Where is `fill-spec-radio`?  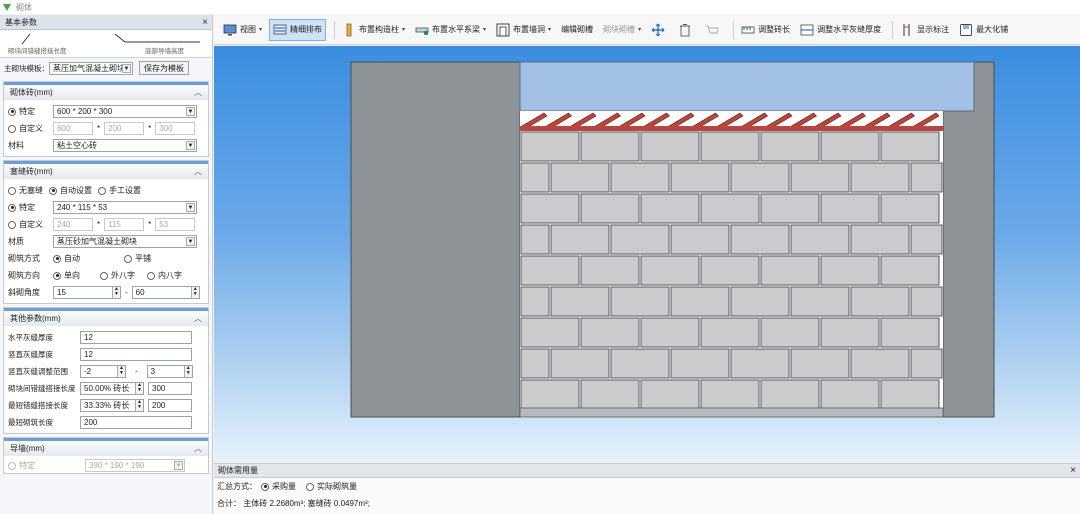
fill-spec-radio is located at coordinates (12, 207).